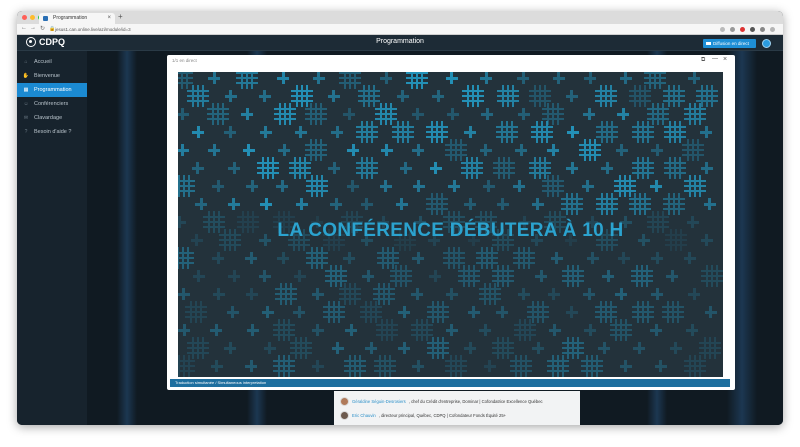  Describe the element at coordinates (32, 17) in the screenshot. I see `minimize-window-icon` at that location.